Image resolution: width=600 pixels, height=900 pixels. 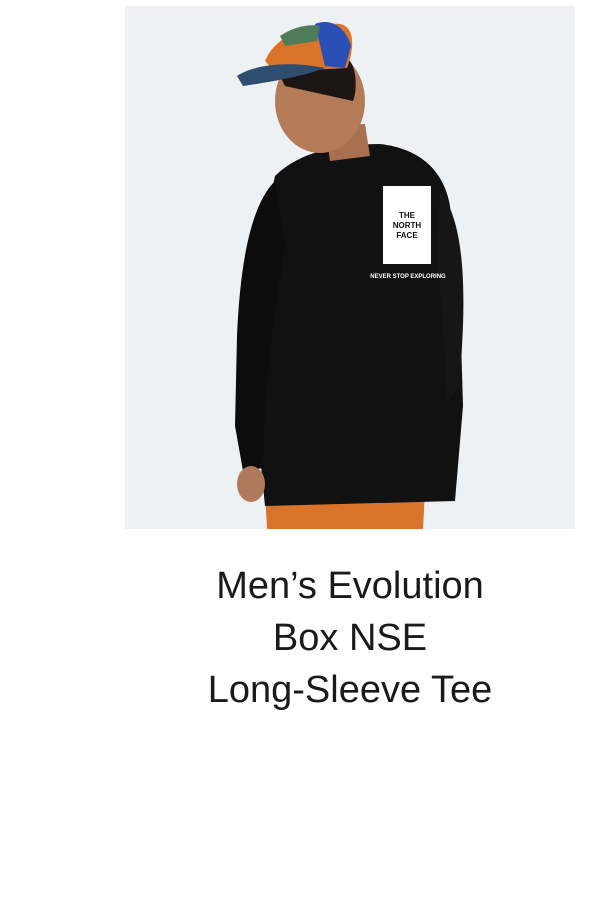 What do you see at coordinates (350, 586) in the screenshot?
I see `product-title-line-1: Men’s Evolution` at bounding box center [350, 586].